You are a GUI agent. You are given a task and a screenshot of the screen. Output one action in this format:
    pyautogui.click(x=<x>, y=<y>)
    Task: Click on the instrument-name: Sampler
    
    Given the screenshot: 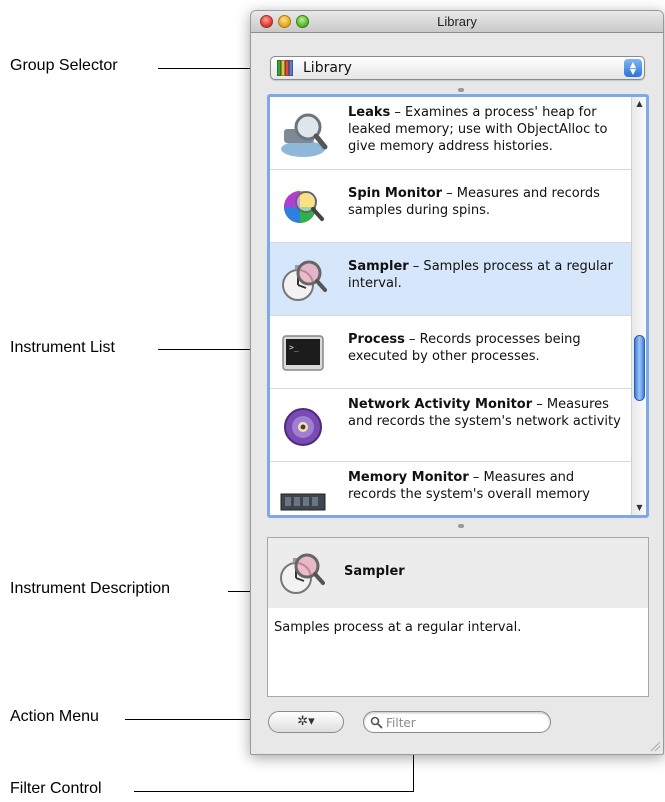 What is the action you would take?
    pyautogui.click(x=378, y=266)
    